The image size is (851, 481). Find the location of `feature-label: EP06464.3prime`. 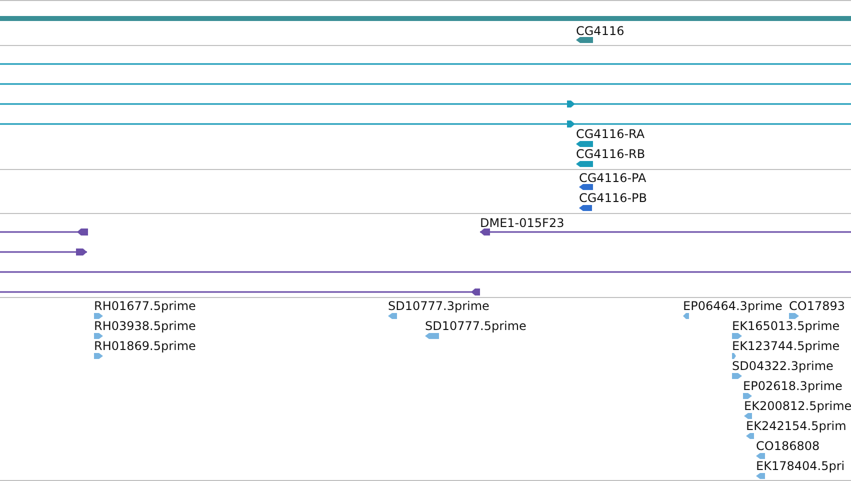

feature-label: EP06464.3prime is located at coordinates (732, 306).